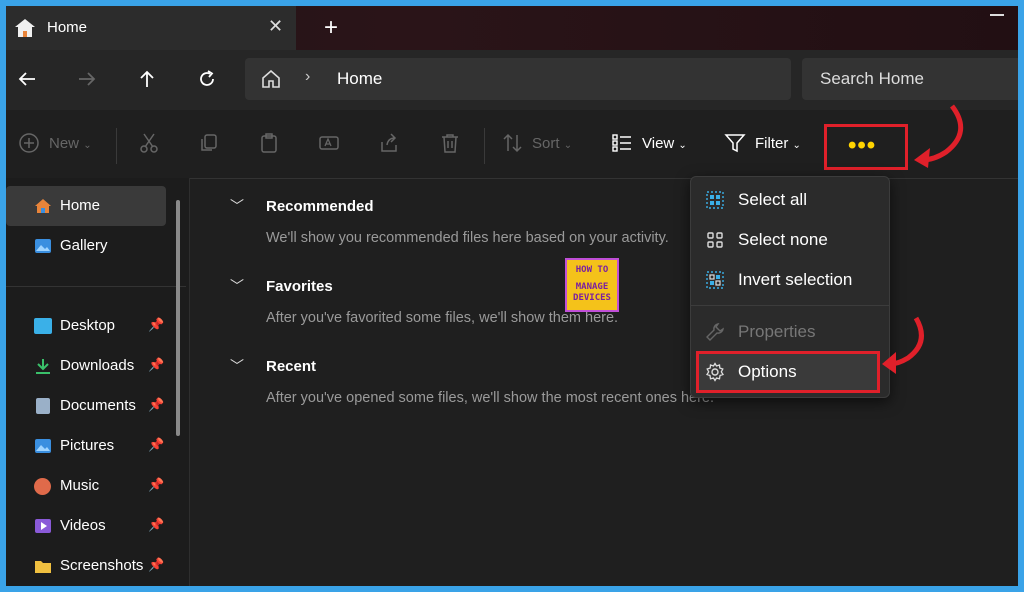 This screenshot has height=592, width=1024. What do you see at coordinates (86, 446) in the screenshot?
I see `sidebar-item-pictures: Pictures 📌` at bounding box center [86, 446].